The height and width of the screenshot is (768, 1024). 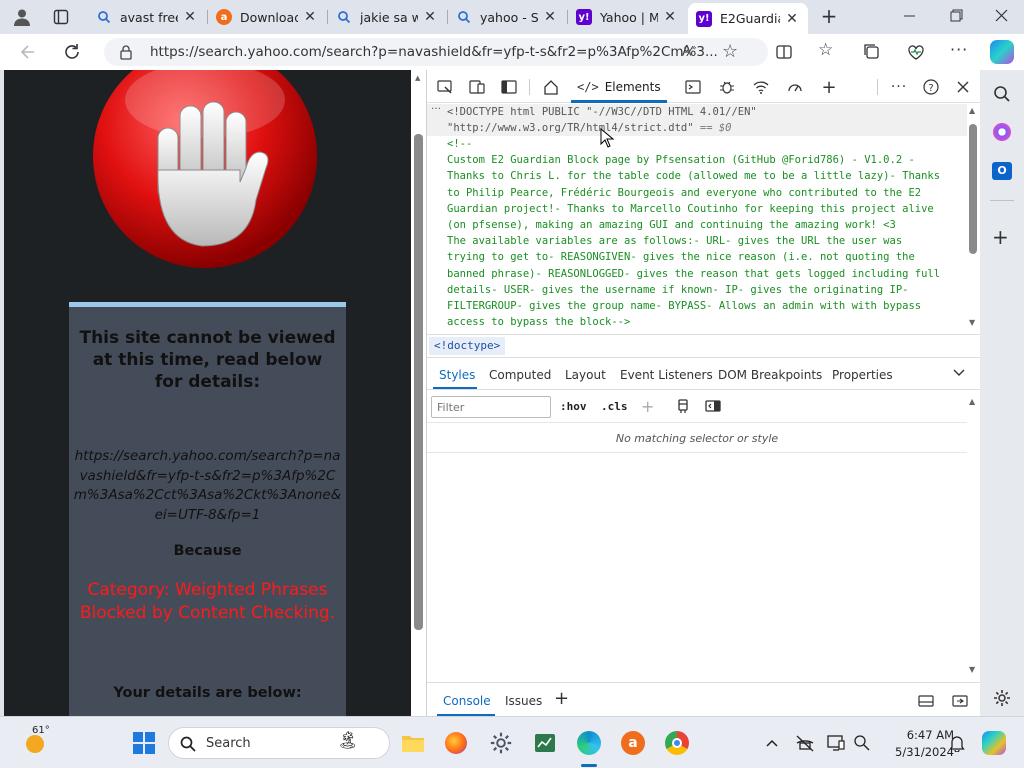 I want to click on minimize-button, so click(x=910, y=16).